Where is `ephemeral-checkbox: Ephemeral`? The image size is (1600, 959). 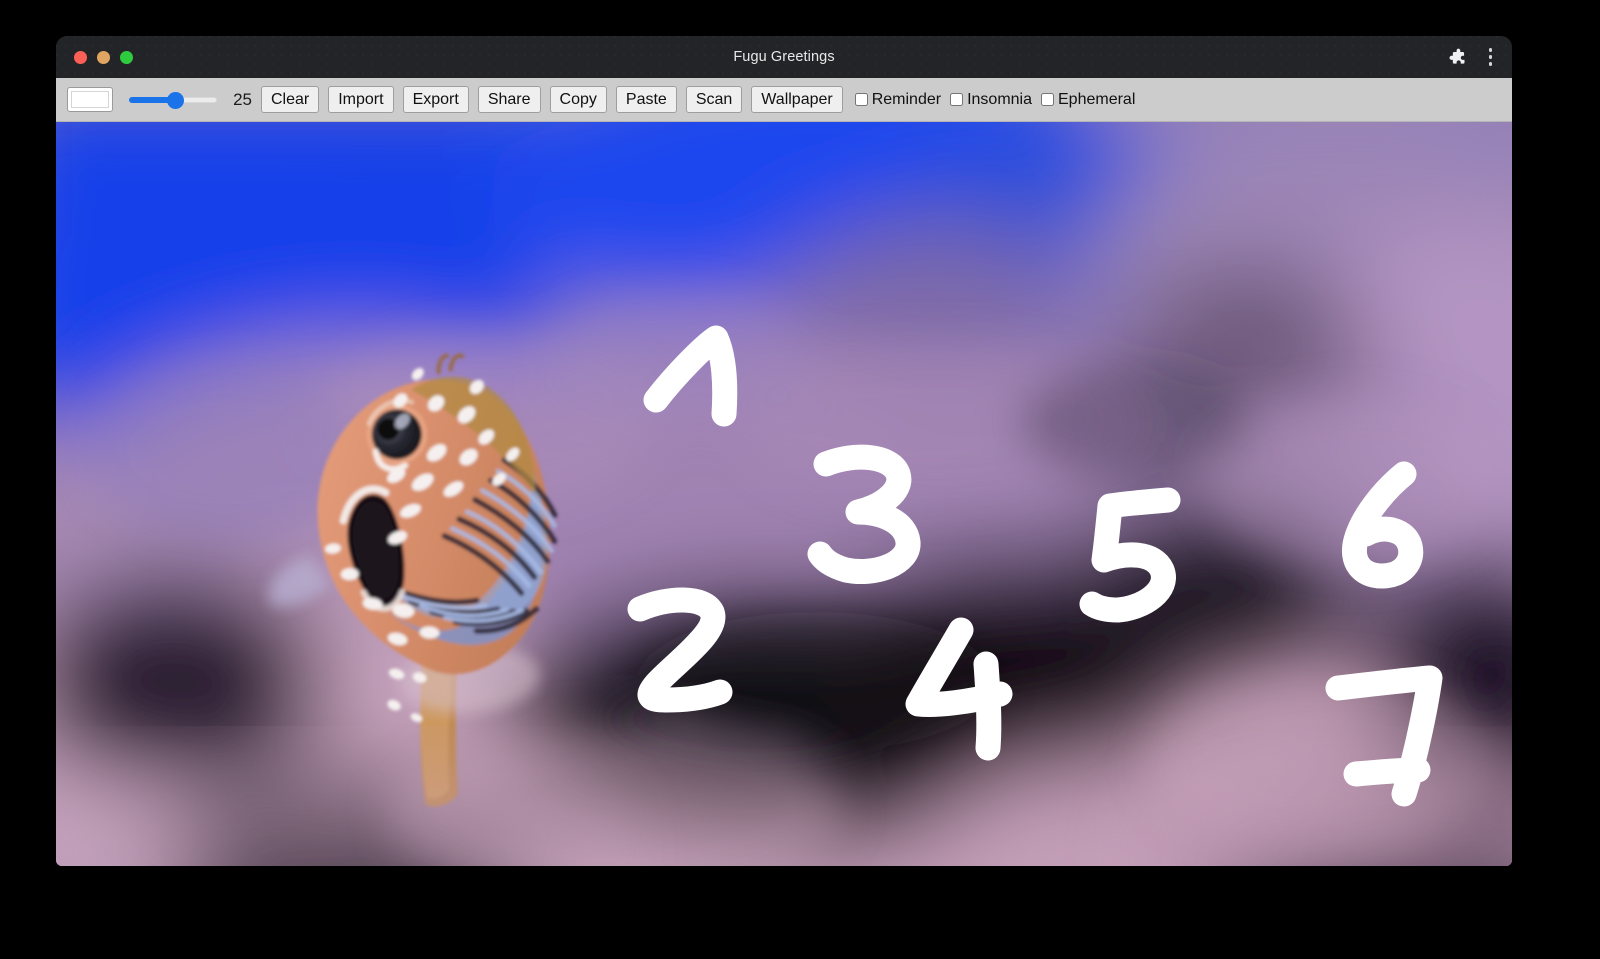 ephemeral-checkbox: Ephemeral is located at coordinates (1088, 100).